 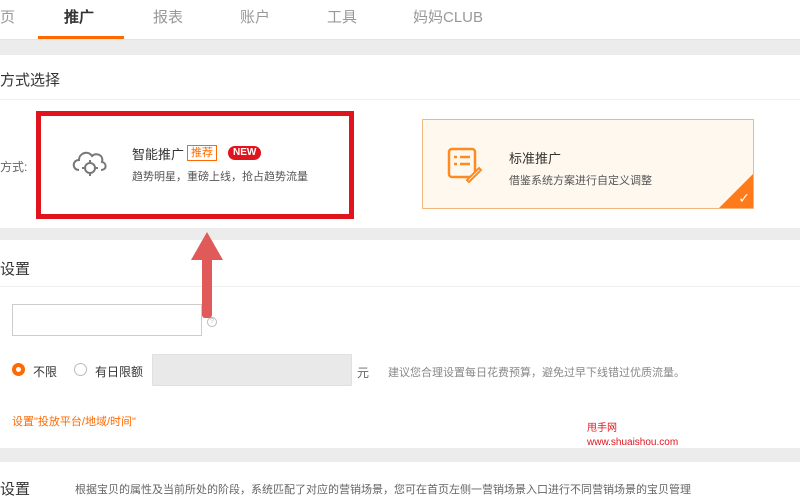 I want to click on watermark: 甩手网 www.shuaishou.com, so click(x=632, y=436).